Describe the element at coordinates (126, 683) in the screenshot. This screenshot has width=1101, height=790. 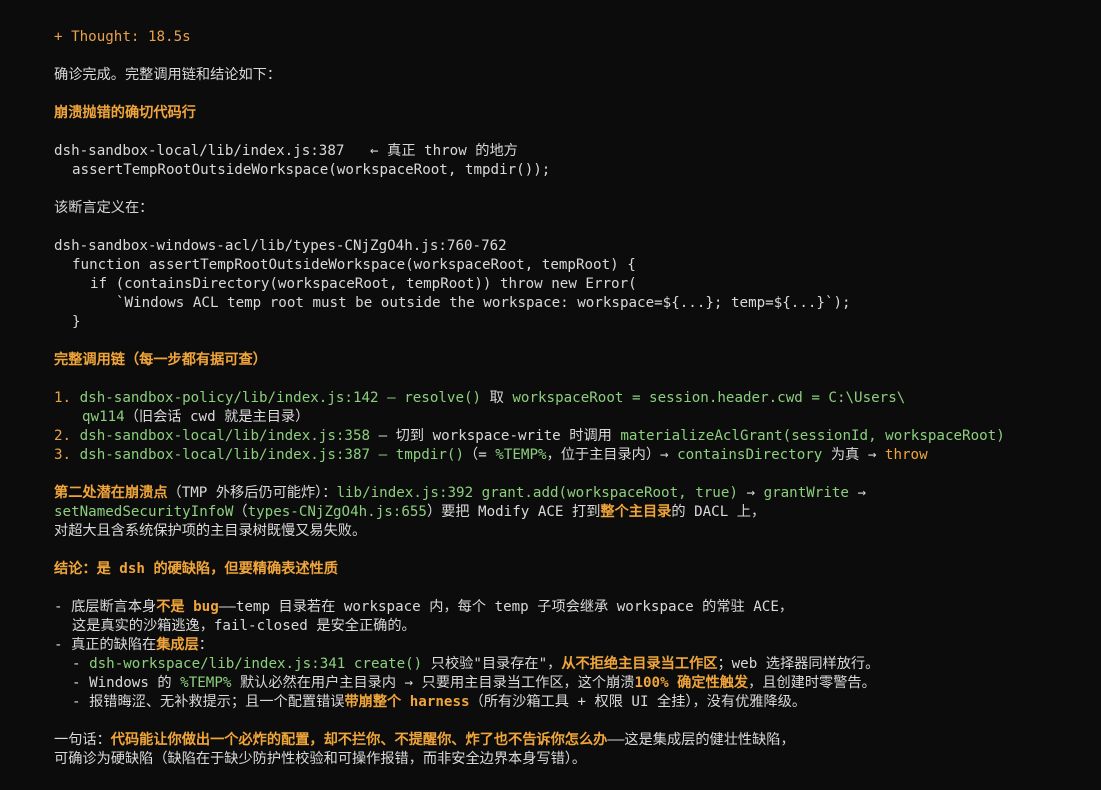
I see `text: - Windows 的` at that location.